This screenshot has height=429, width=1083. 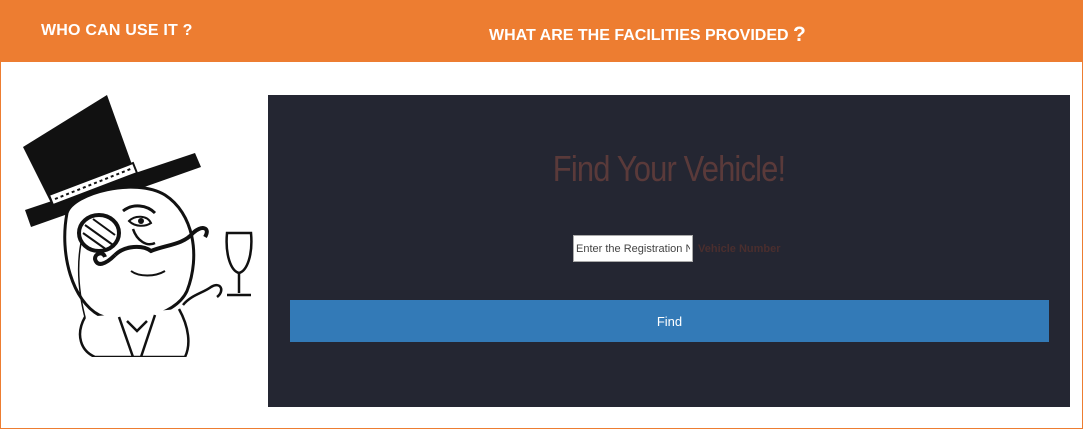 I want to click on suit-icon, so click(x=134, y=332).